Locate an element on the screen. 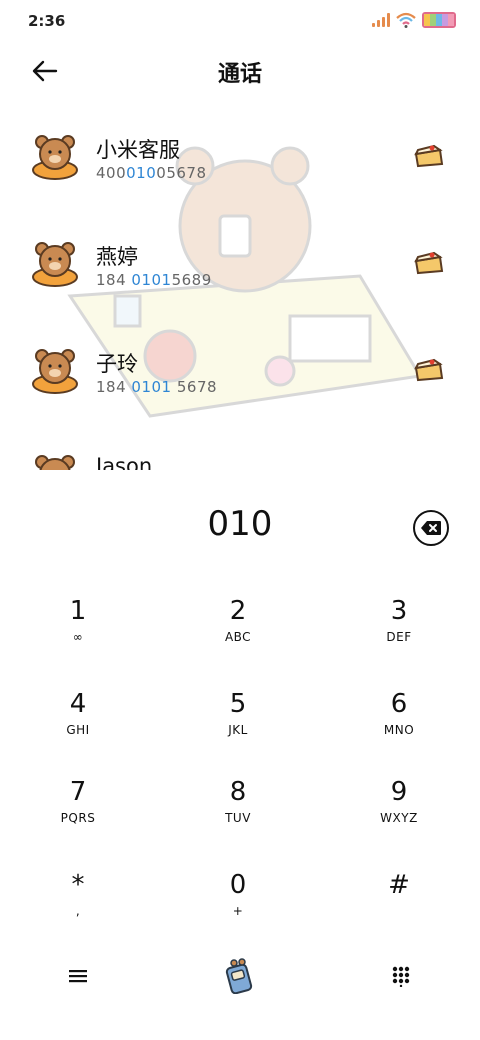 The image size is (480, 1040). status-time: 2:36 is located at coordinates (47, 21).